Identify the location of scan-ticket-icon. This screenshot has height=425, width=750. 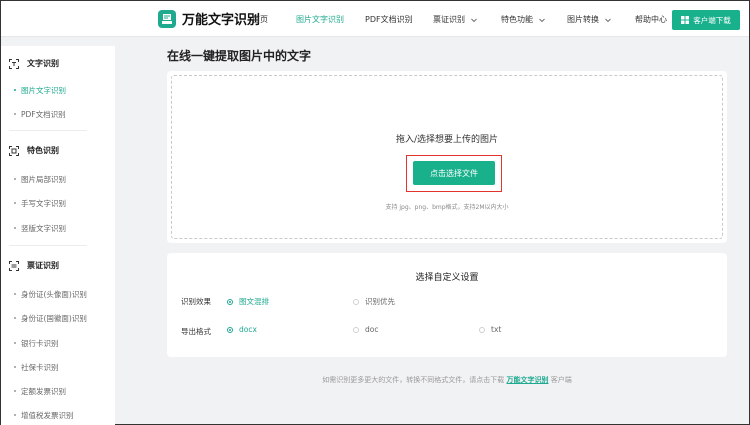
(14, 265).